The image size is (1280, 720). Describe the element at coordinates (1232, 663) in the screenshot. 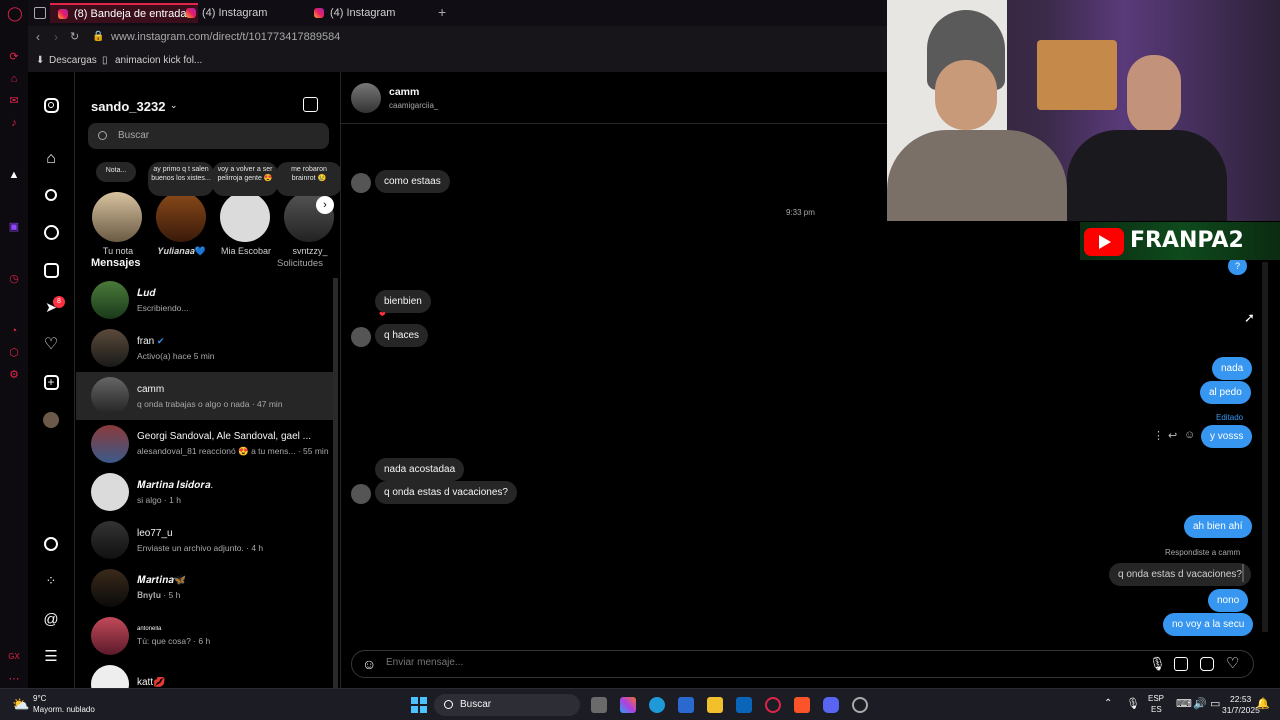

I see `heart-icon: ♡` at that location.